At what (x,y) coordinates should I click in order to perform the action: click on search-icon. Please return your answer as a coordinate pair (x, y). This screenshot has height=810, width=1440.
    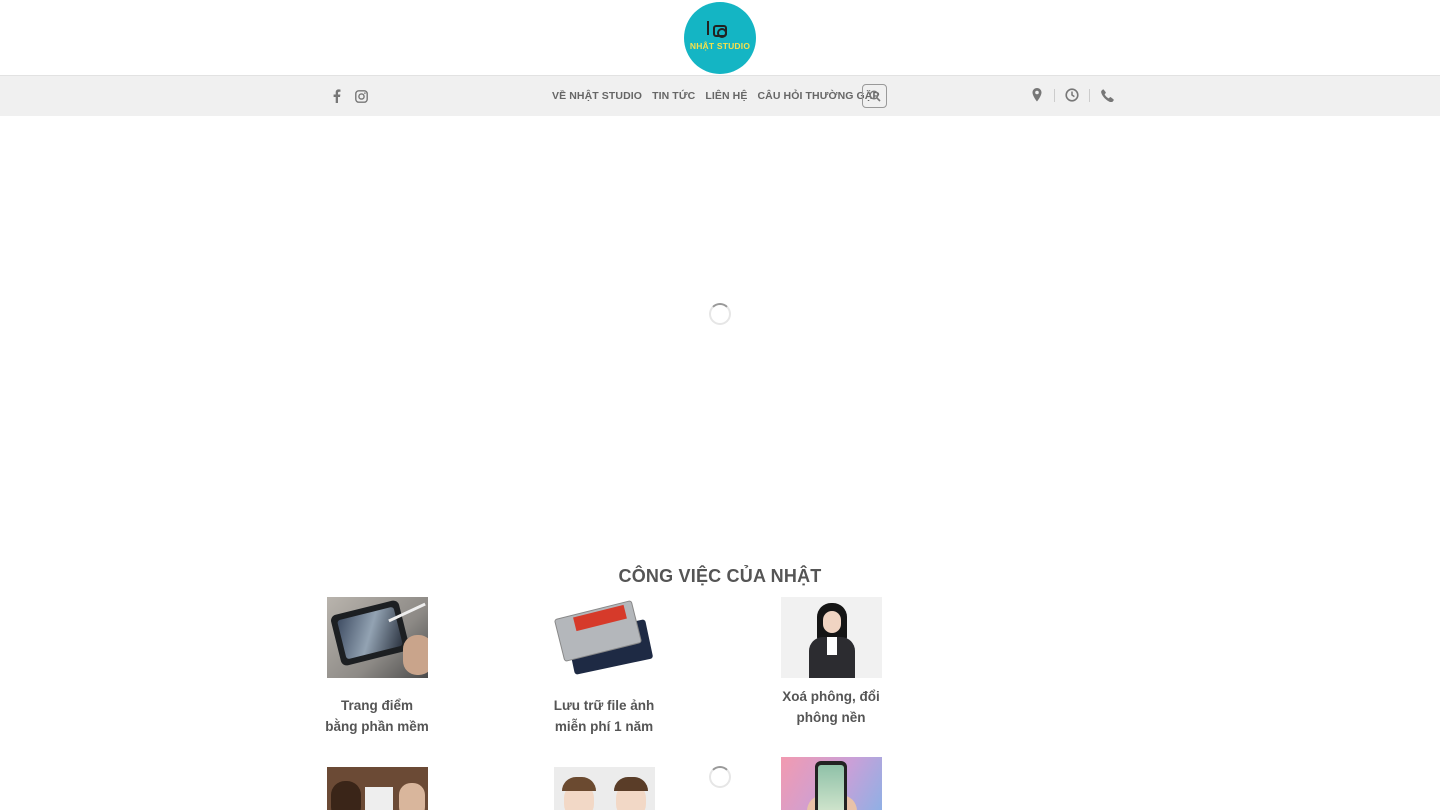
    Looking at the image, I should click on (875, 96).